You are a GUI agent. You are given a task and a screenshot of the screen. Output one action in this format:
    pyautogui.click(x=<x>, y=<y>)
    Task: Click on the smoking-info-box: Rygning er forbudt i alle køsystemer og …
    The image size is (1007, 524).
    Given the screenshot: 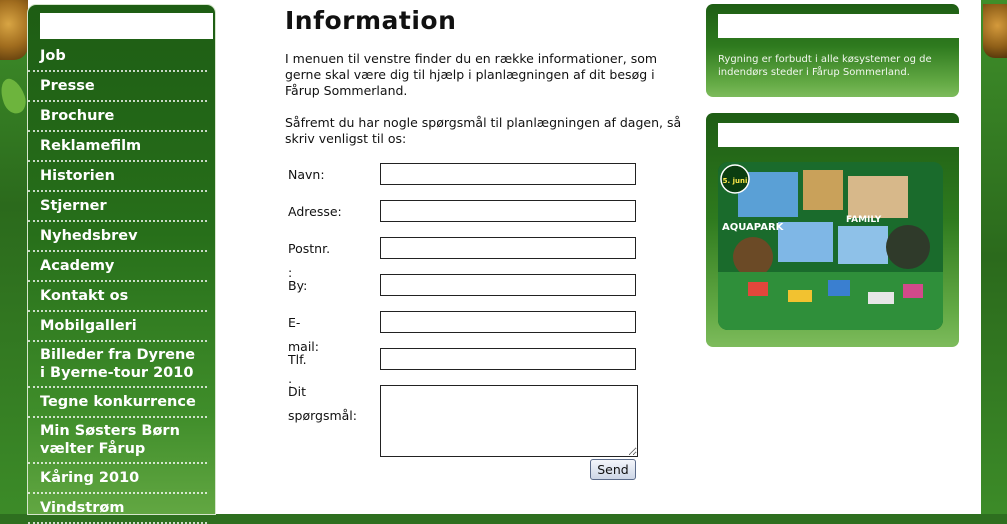 What is the action you would take?
    pyautogui.click(x=832, y=50)
    